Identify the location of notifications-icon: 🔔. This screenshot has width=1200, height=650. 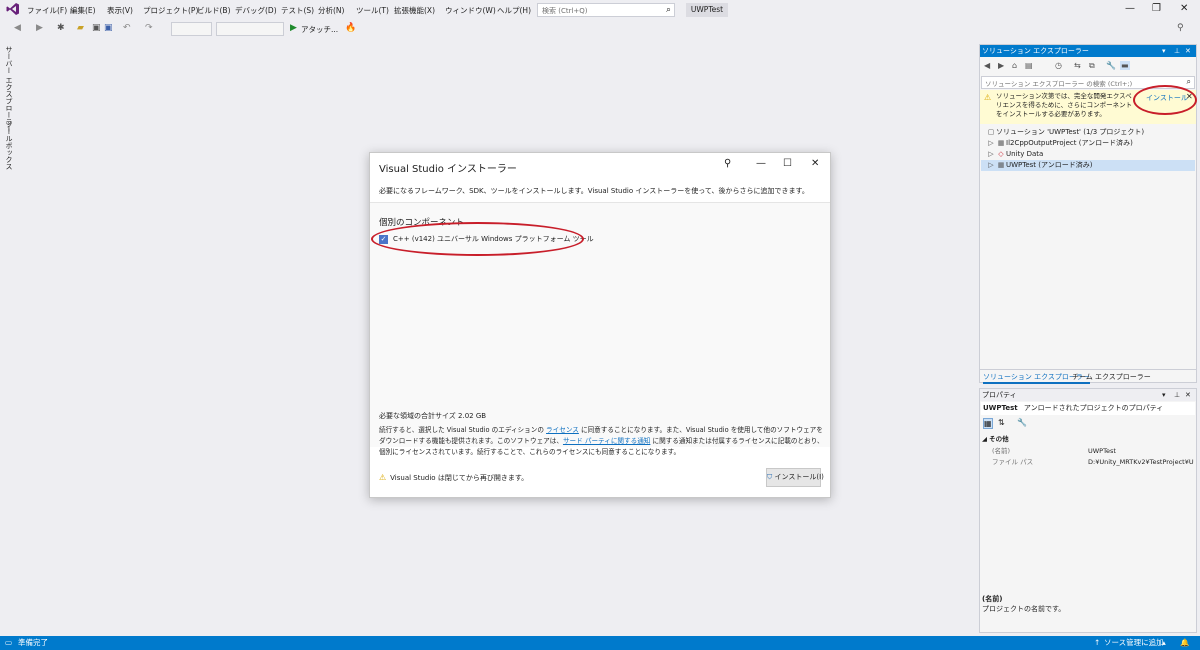
(1184, 643).